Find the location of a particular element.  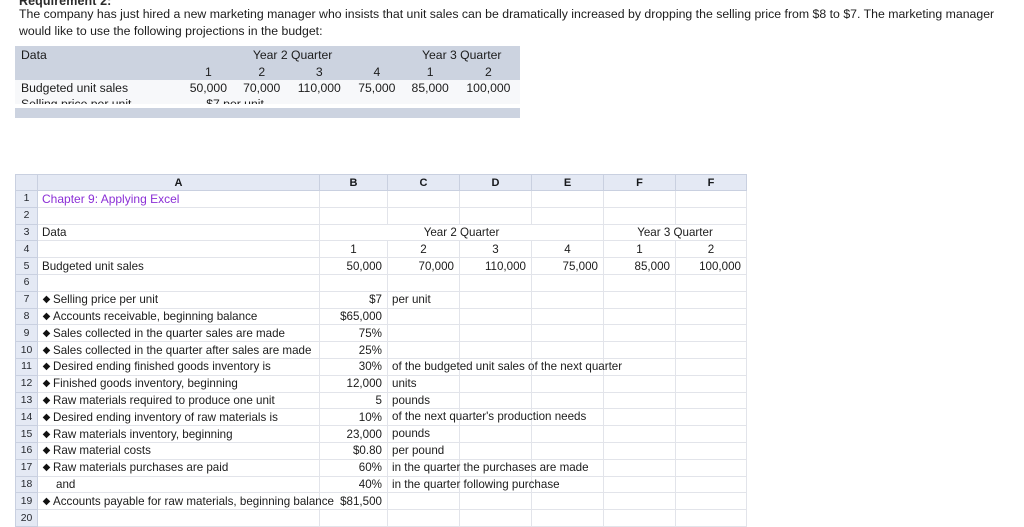

cell-f14 is located at coordinates (639, 417).